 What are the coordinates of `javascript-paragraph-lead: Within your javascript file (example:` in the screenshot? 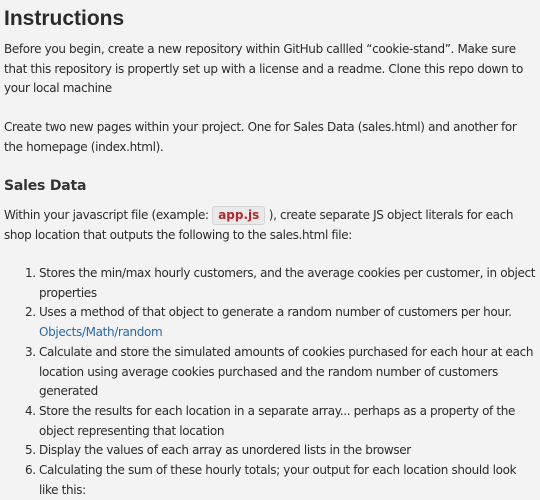 It's located at (108, 215).